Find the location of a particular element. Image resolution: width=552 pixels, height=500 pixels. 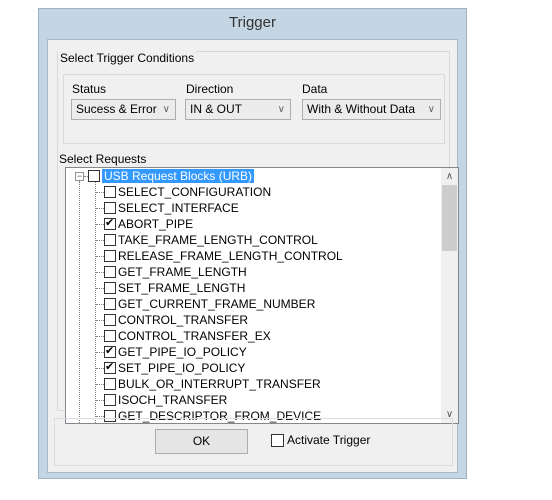

status-value: Sucess & Error is located at coordinates (116, 109).